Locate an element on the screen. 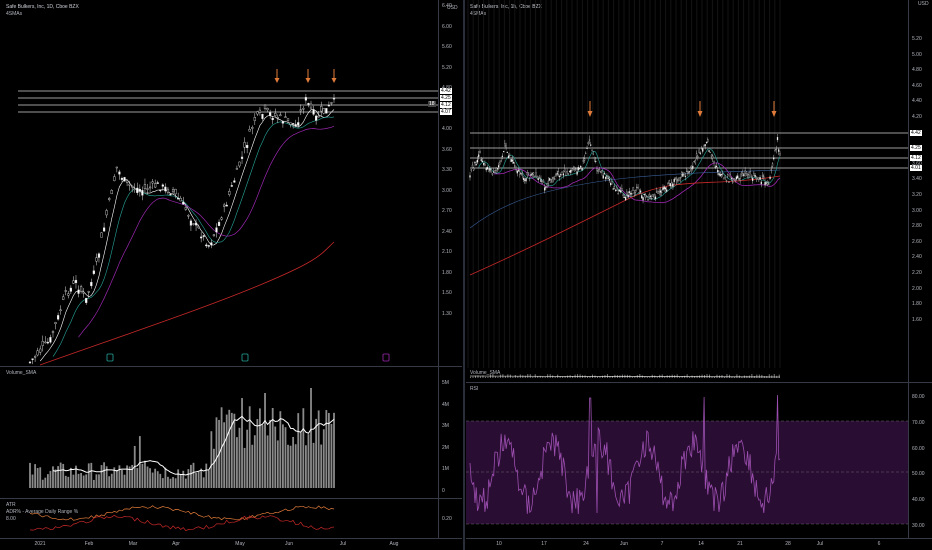 The width and height of the screenshot is (932, 550). chart-divider is located at coordinates (464, 275).